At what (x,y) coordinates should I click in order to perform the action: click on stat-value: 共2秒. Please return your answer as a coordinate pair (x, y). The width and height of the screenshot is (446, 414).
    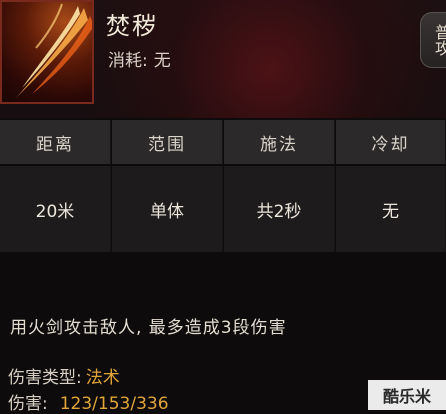
    Looking at the image, I should click on (279, 209).